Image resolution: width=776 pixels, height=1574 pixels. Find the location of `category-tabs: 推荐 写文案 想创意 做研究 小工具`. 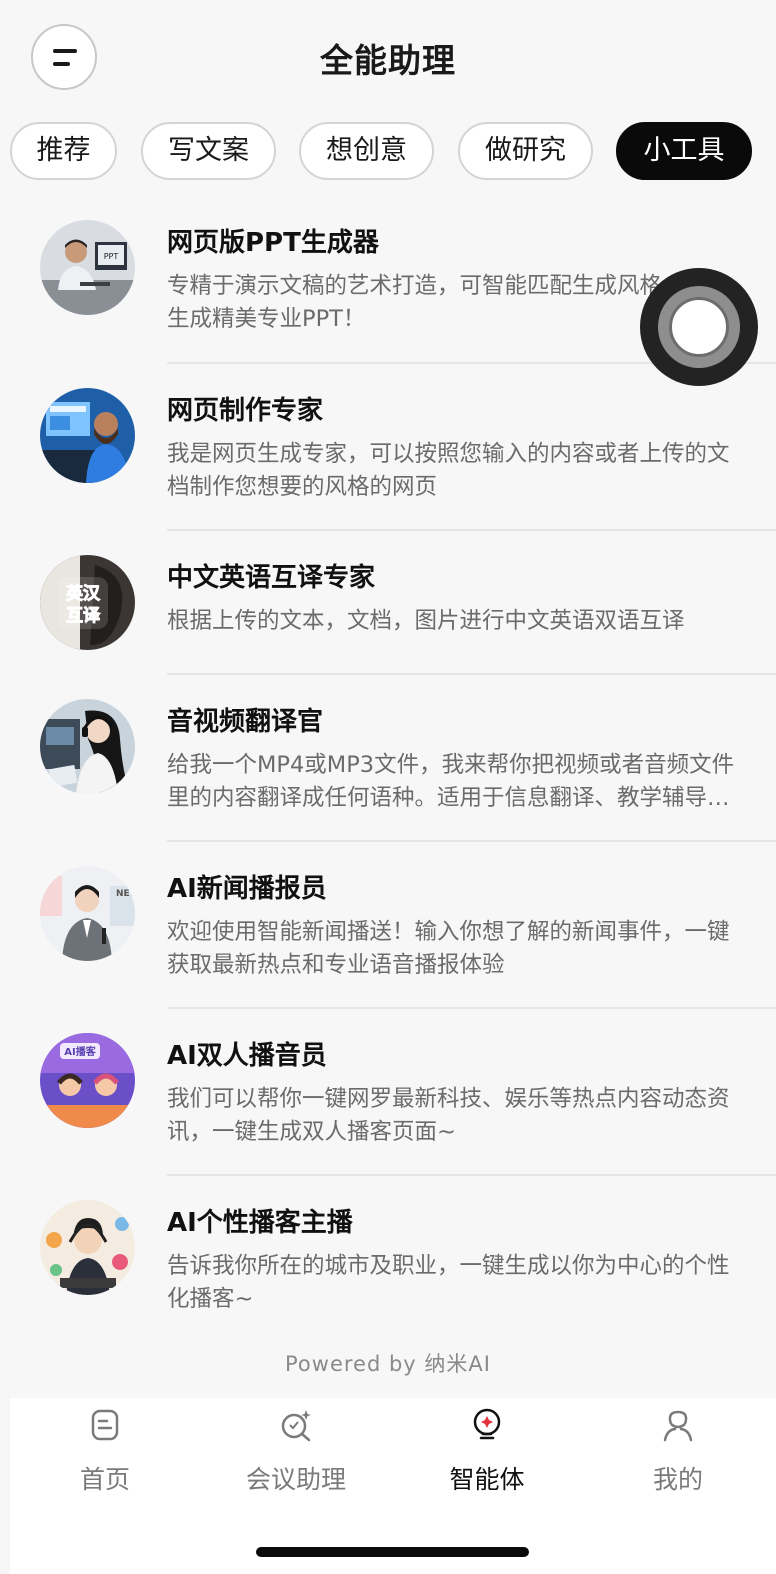

category-tabs: 推荐 写文案 想创意 做研究 小工具 is located at coordinates (388, 152).